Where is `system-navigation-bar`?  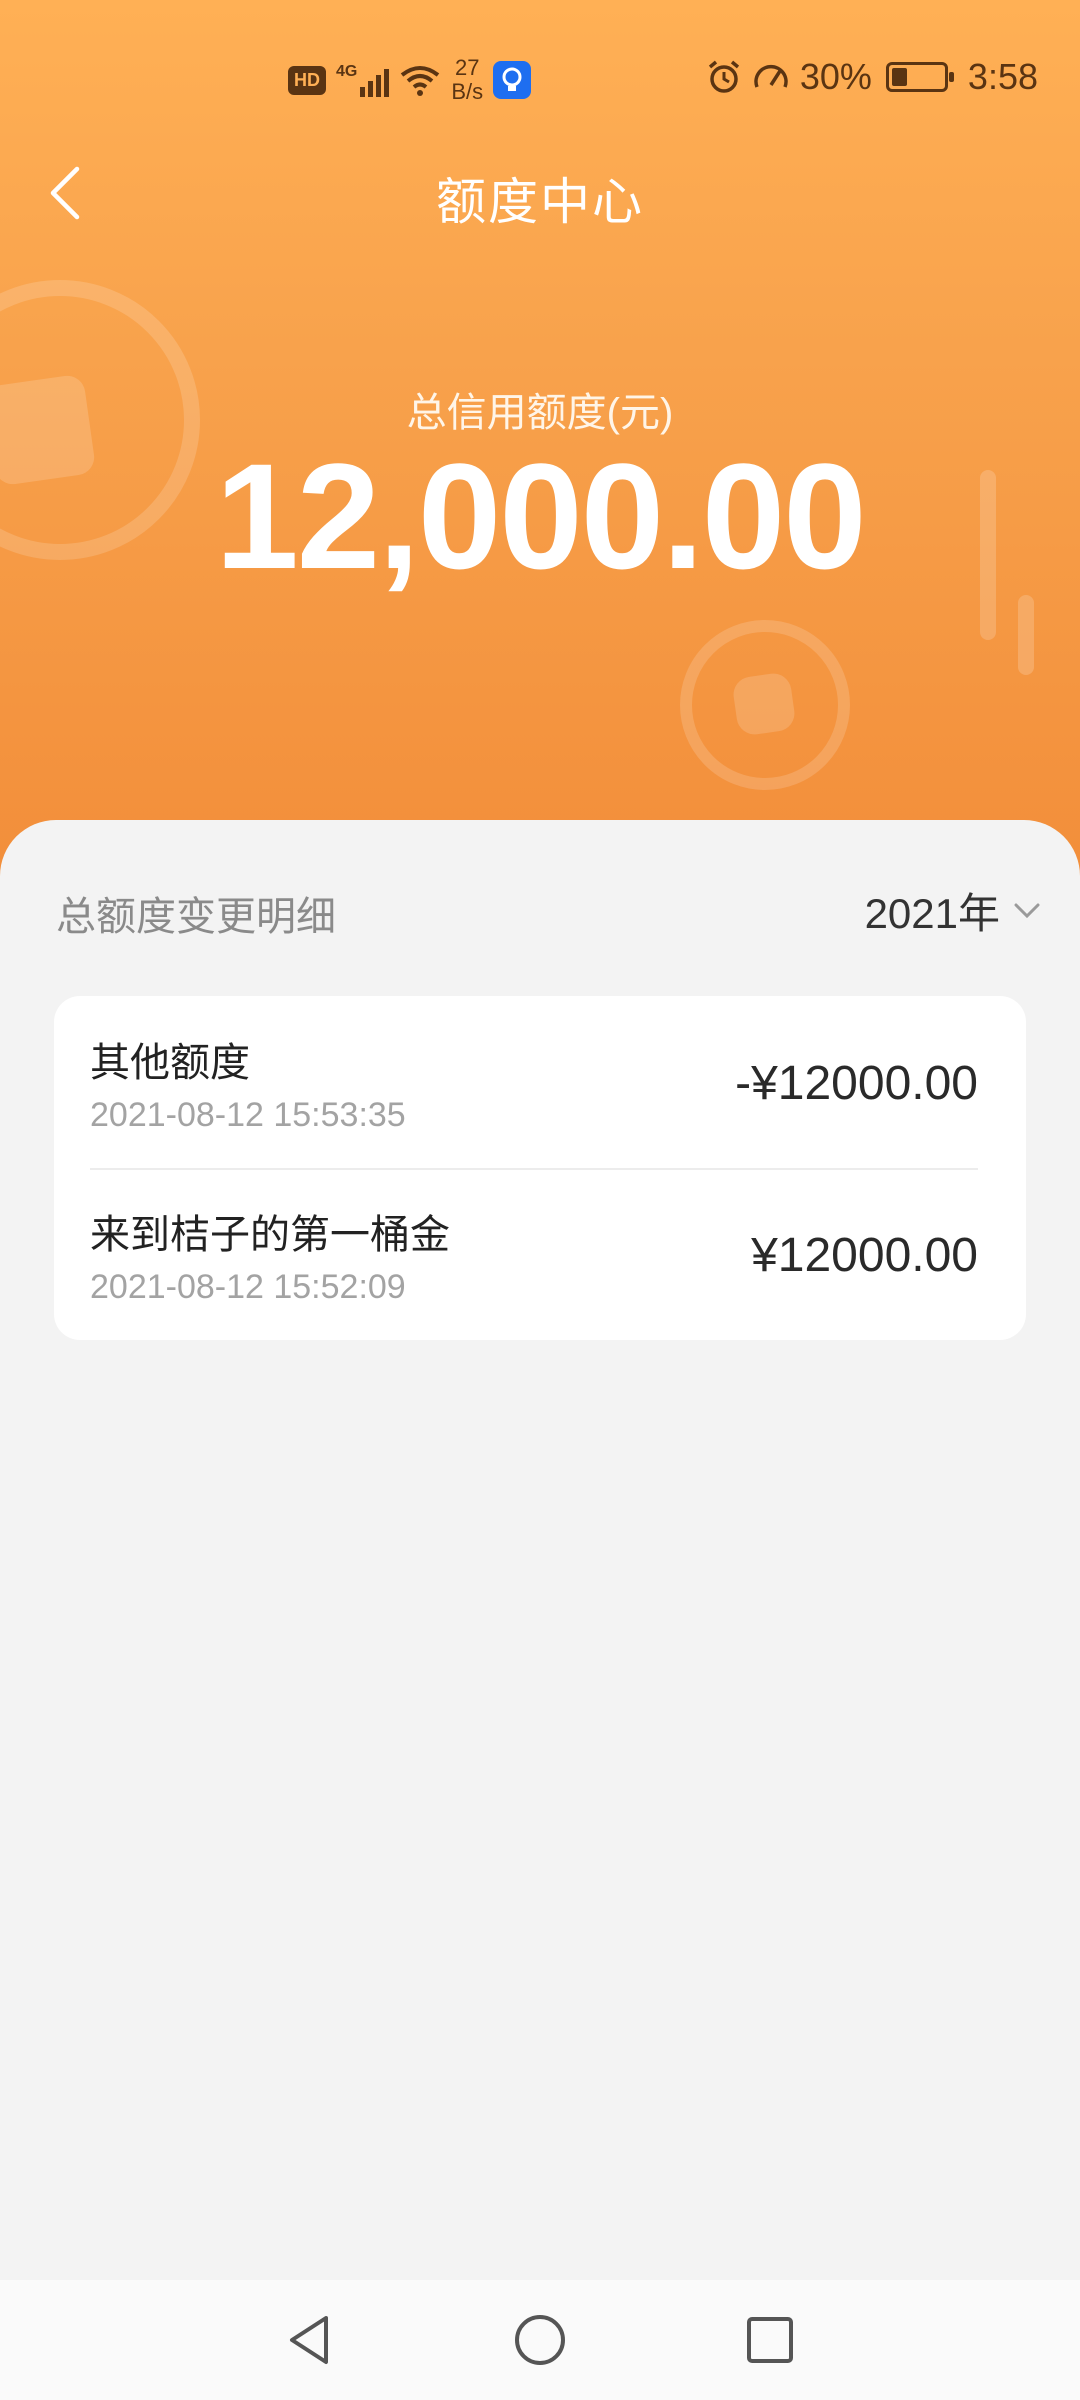
system-navigation-bar is located at coordinates (540, 2340).